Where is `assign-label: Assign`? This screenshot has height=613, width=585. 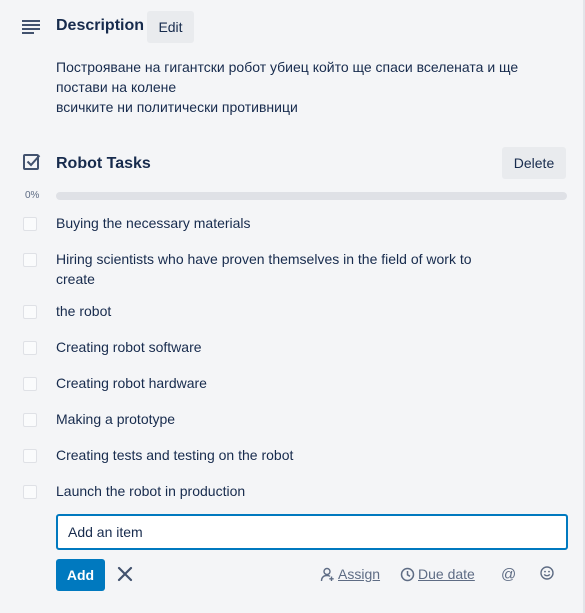
assign-label: Assign is located at coordinates (359, 574).